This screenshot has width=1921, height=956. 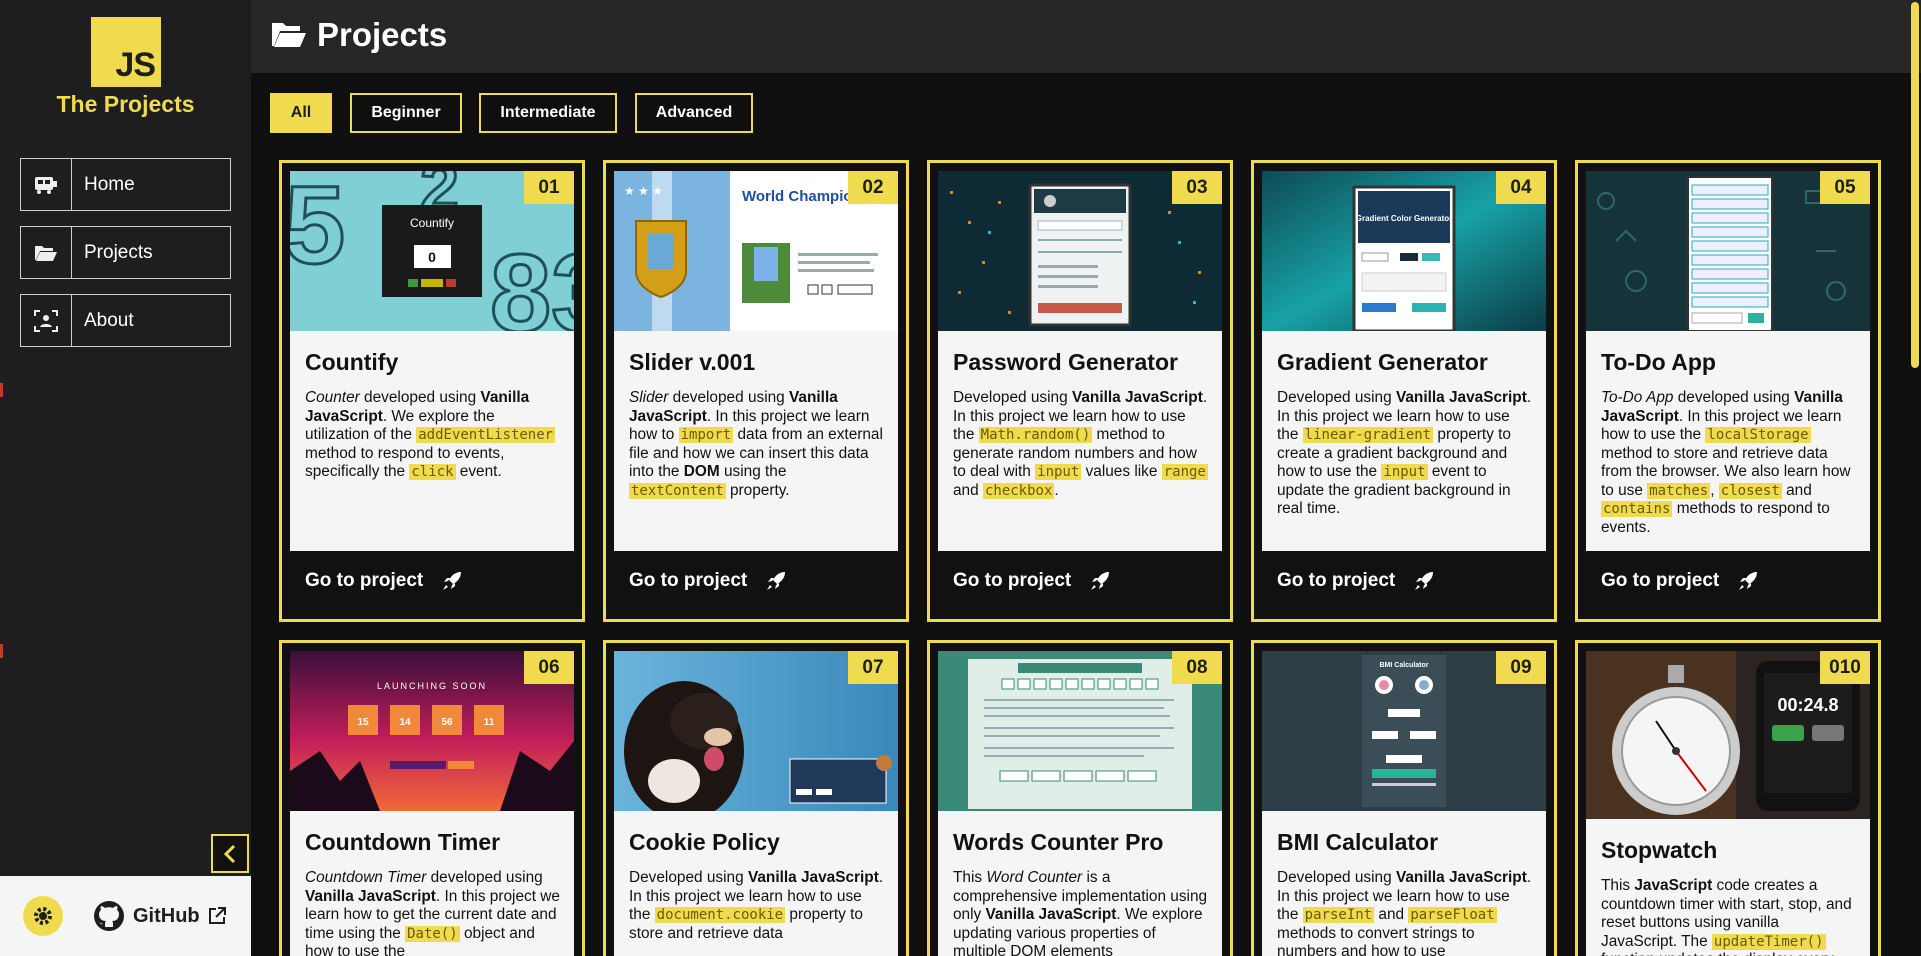 What do you see at coordinates (1403, 665) in the screenshot?
I see `svg-text: BMI Calculator` at bounding box center [1403, 665].